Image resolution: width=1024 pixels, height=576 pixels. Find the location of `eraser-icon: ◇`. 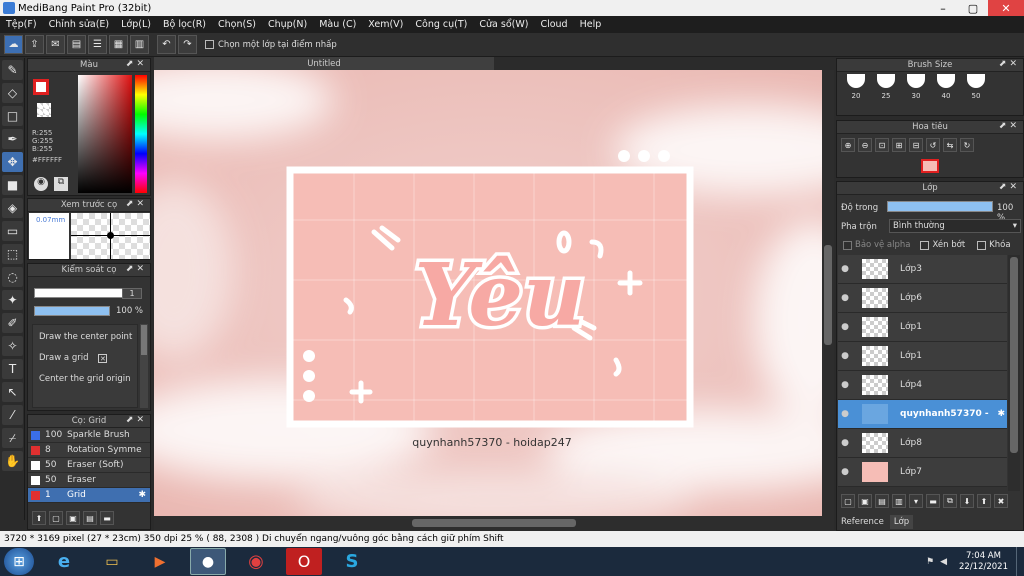

eraser-icon: ◇ is located at coordinates (12, 93).